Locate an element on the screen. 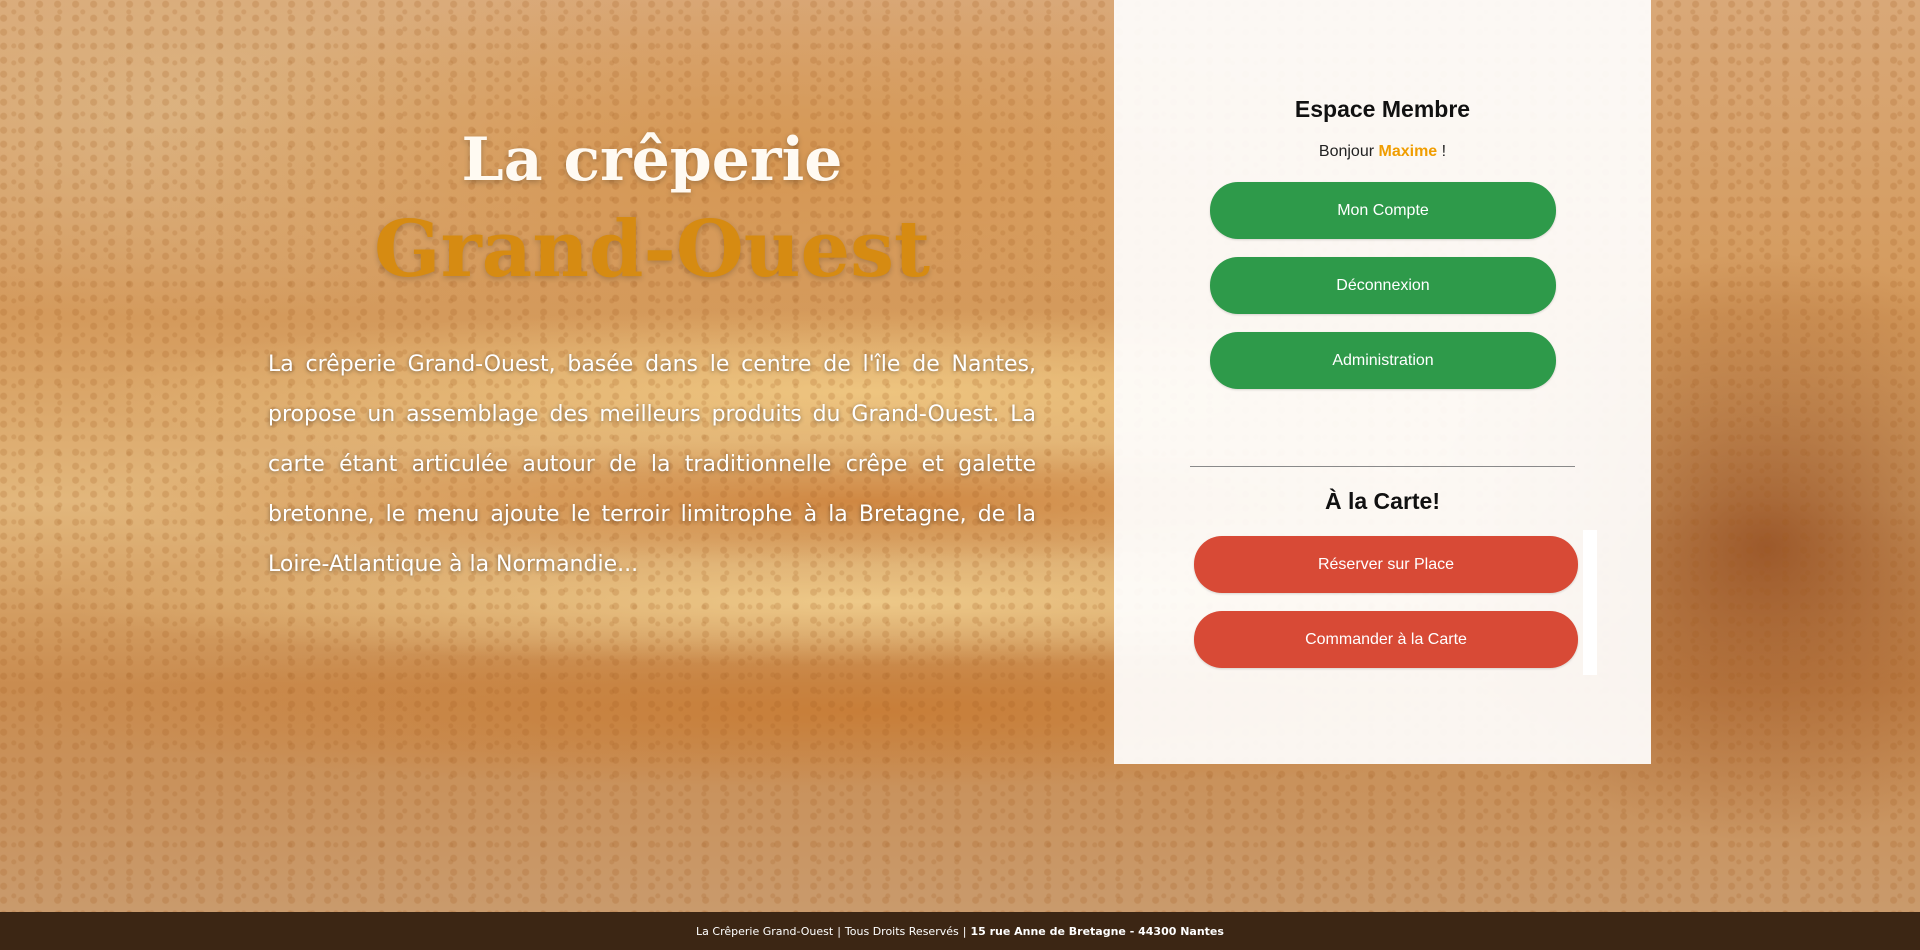 The width and height of the screenshot is (1920, 950). user-name: Maxime is located at coordinates (1408, 151).